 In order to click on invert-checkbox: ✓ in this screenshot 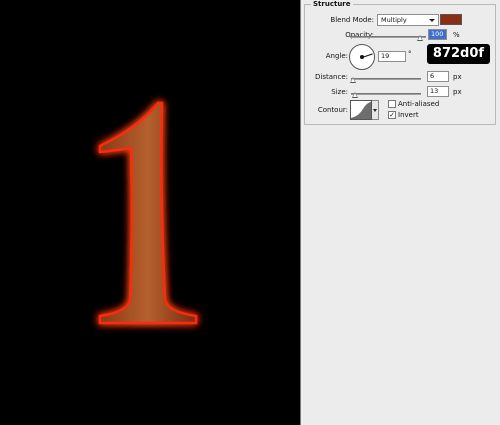, I will do `click(392, 115)`.